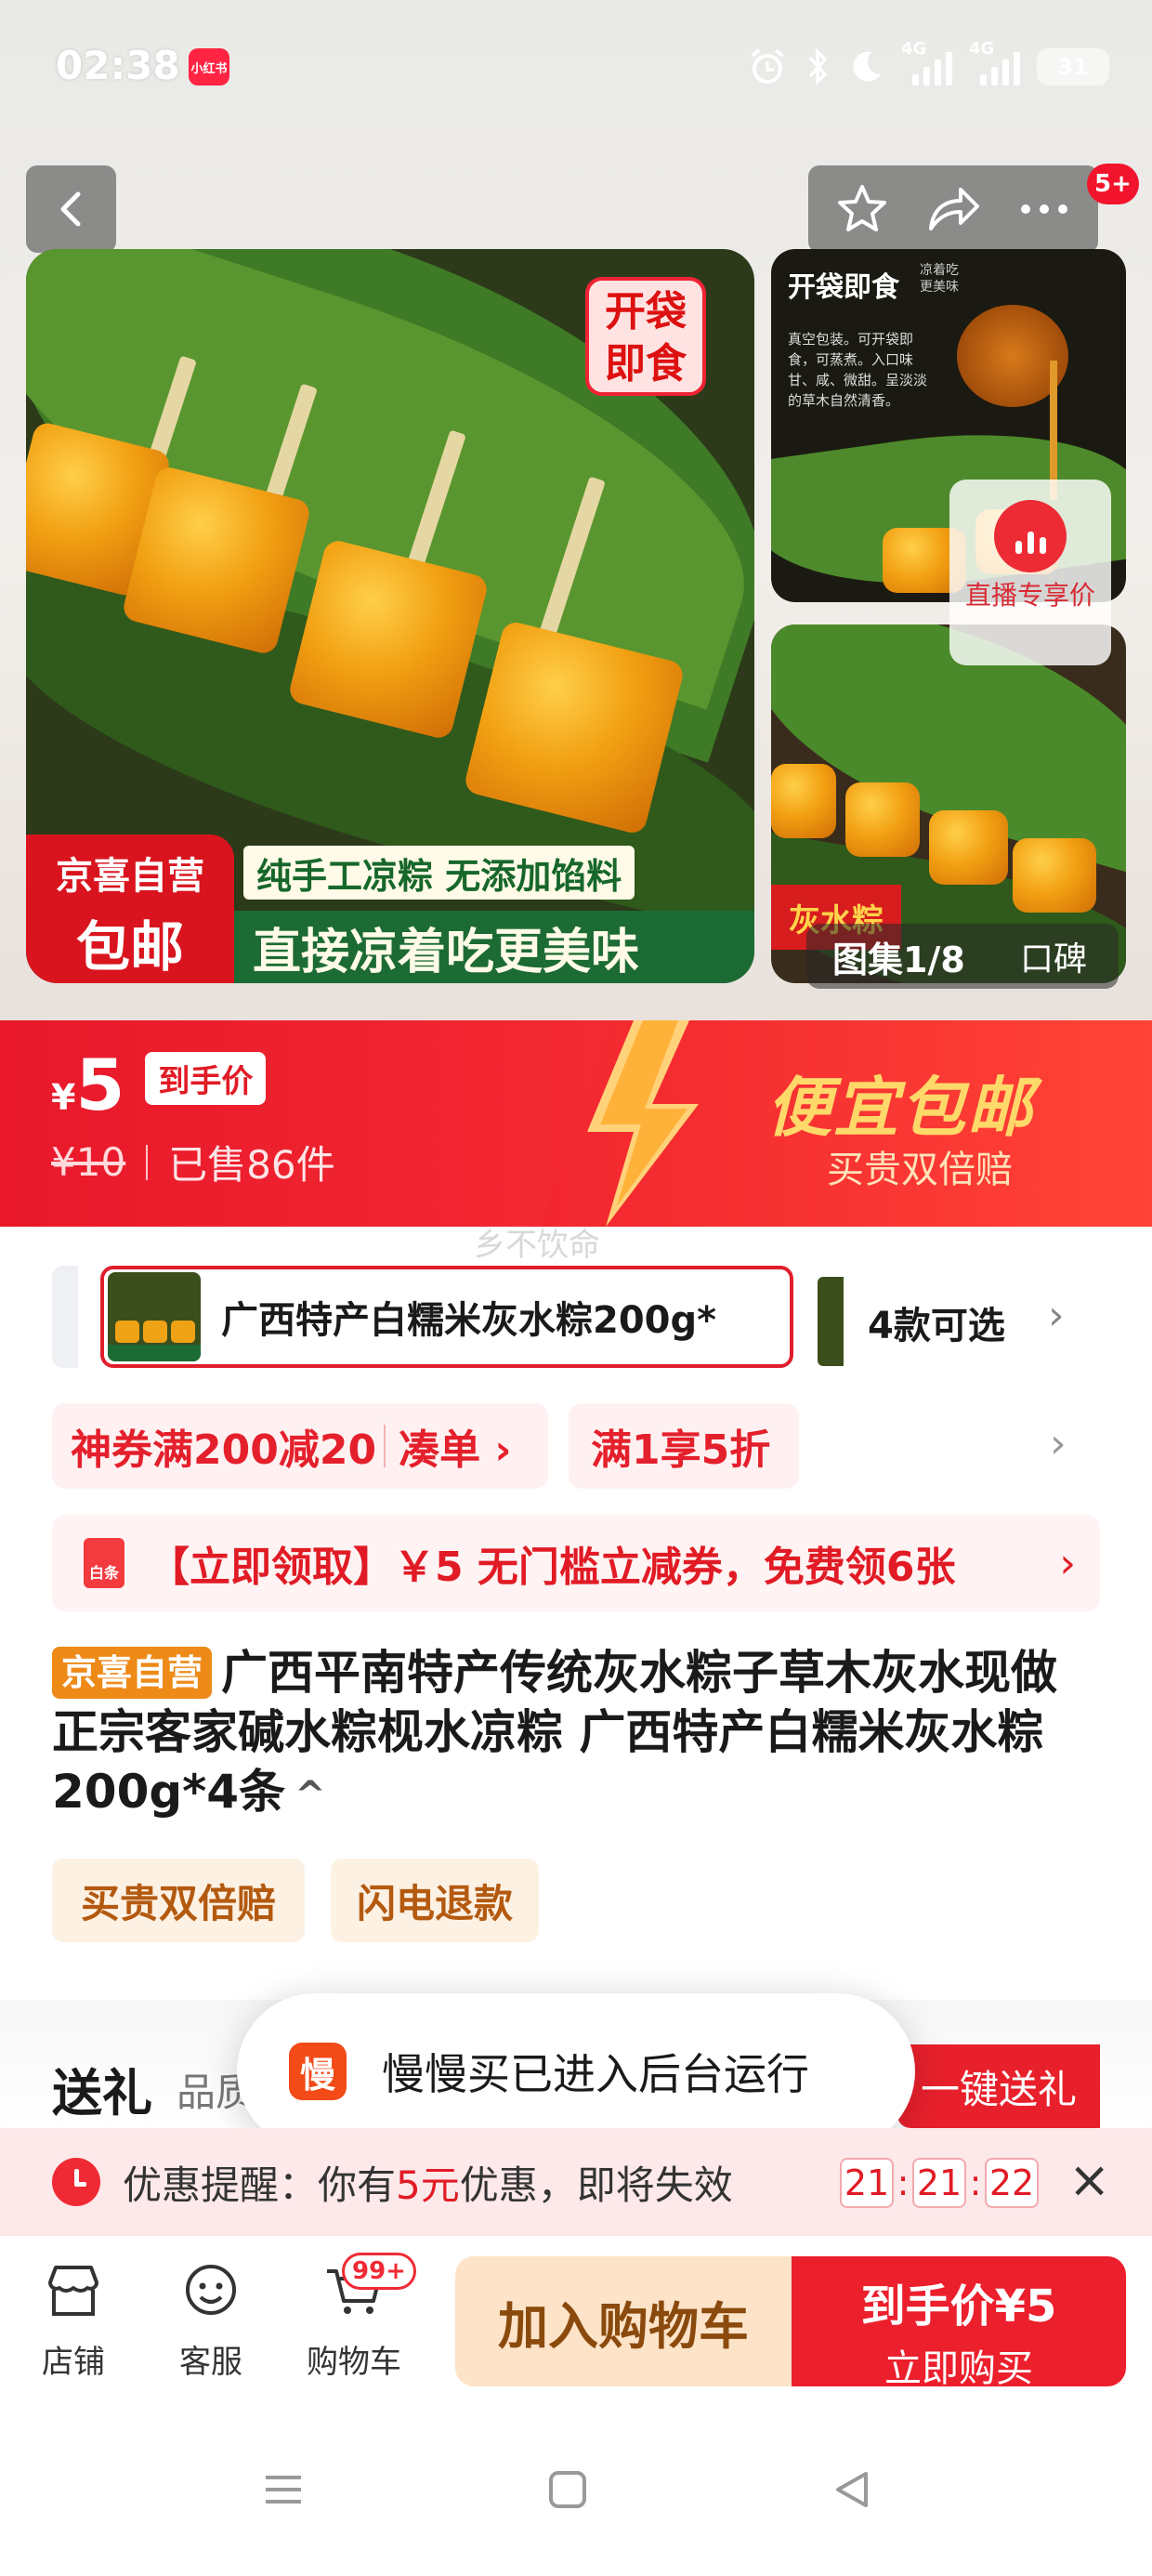 The width and height of the screenshot is (1152, 2576). Describe the element at coordinates (455, 1446) in the screenshot. I see `coupon-action: 凑单 ›` at that location.